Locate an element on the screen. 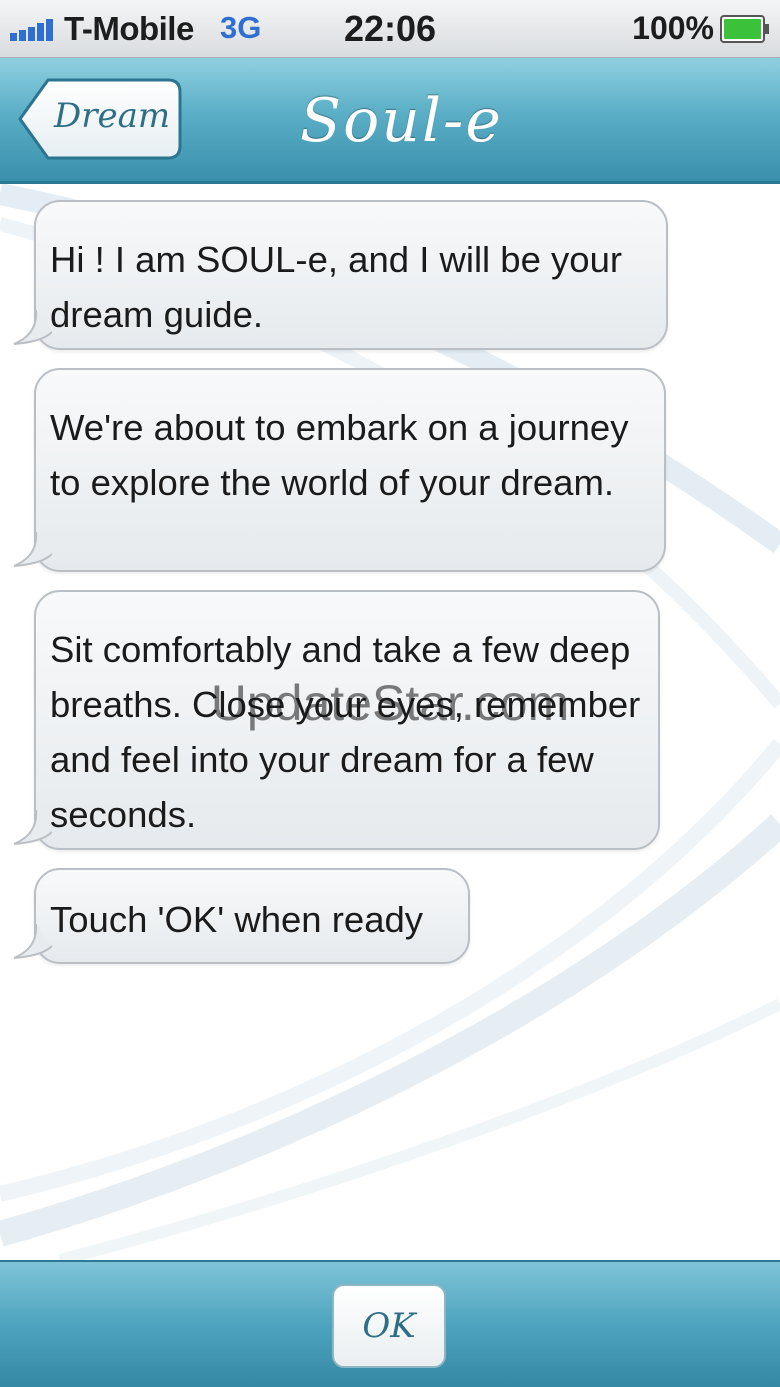 This screenshot has width=780, height=1387. message-text: Touch 'OK' when ready is located at coordinates (237, 919).